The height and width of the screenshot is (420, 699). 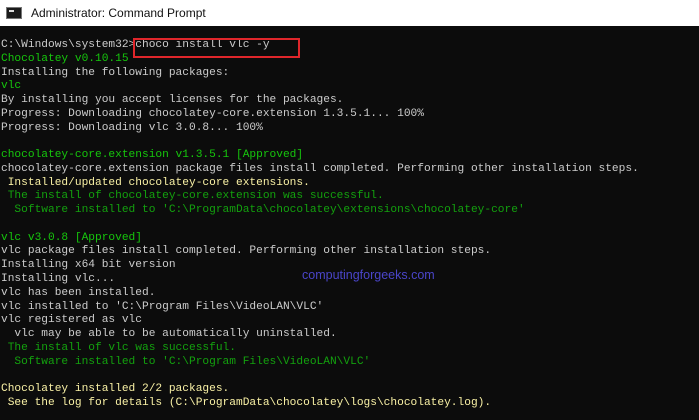 I want to click on console-line: C:\Windows\system32>choco install vlc -y, so click(x=135, y=45).